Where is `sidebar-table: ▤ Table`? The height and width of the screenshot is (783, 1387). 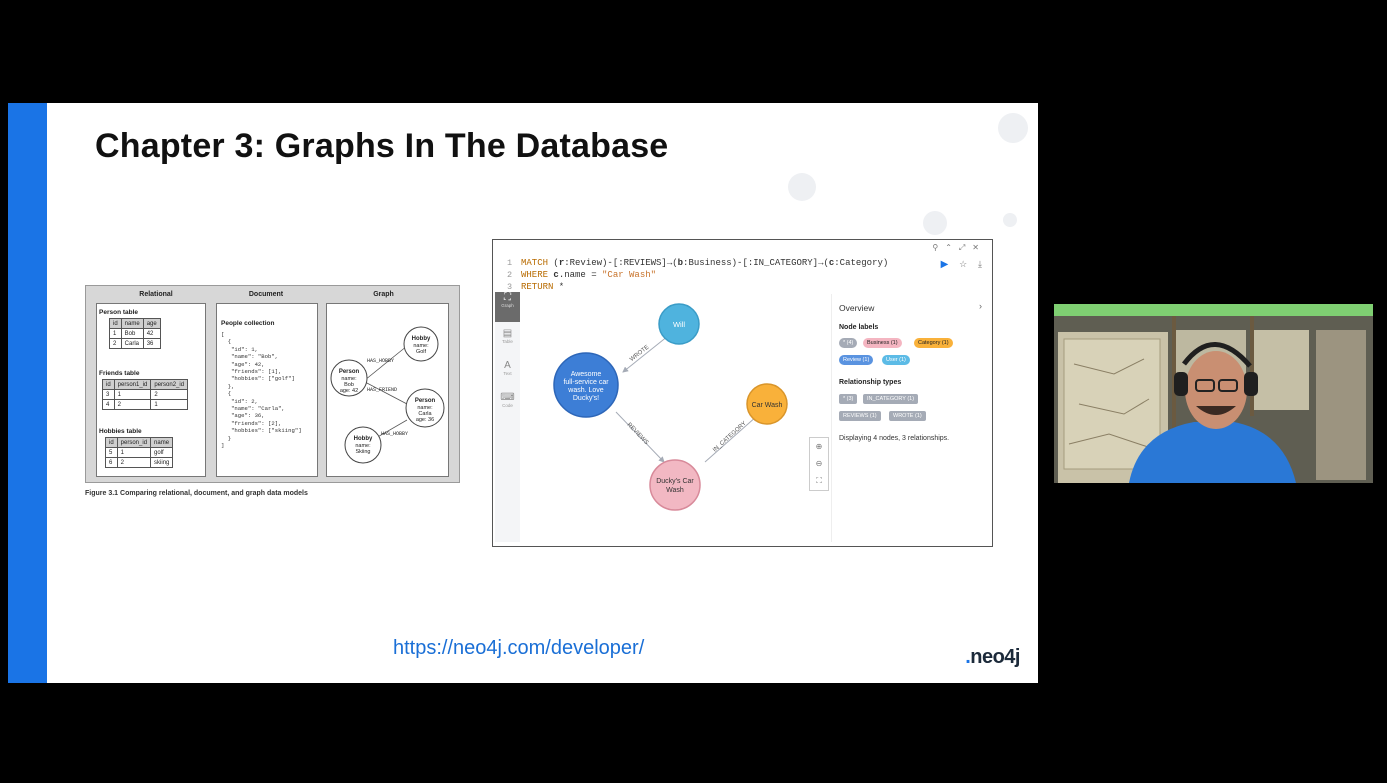
sidebar-table: ▤ Table is located at coordinates (507, 343).